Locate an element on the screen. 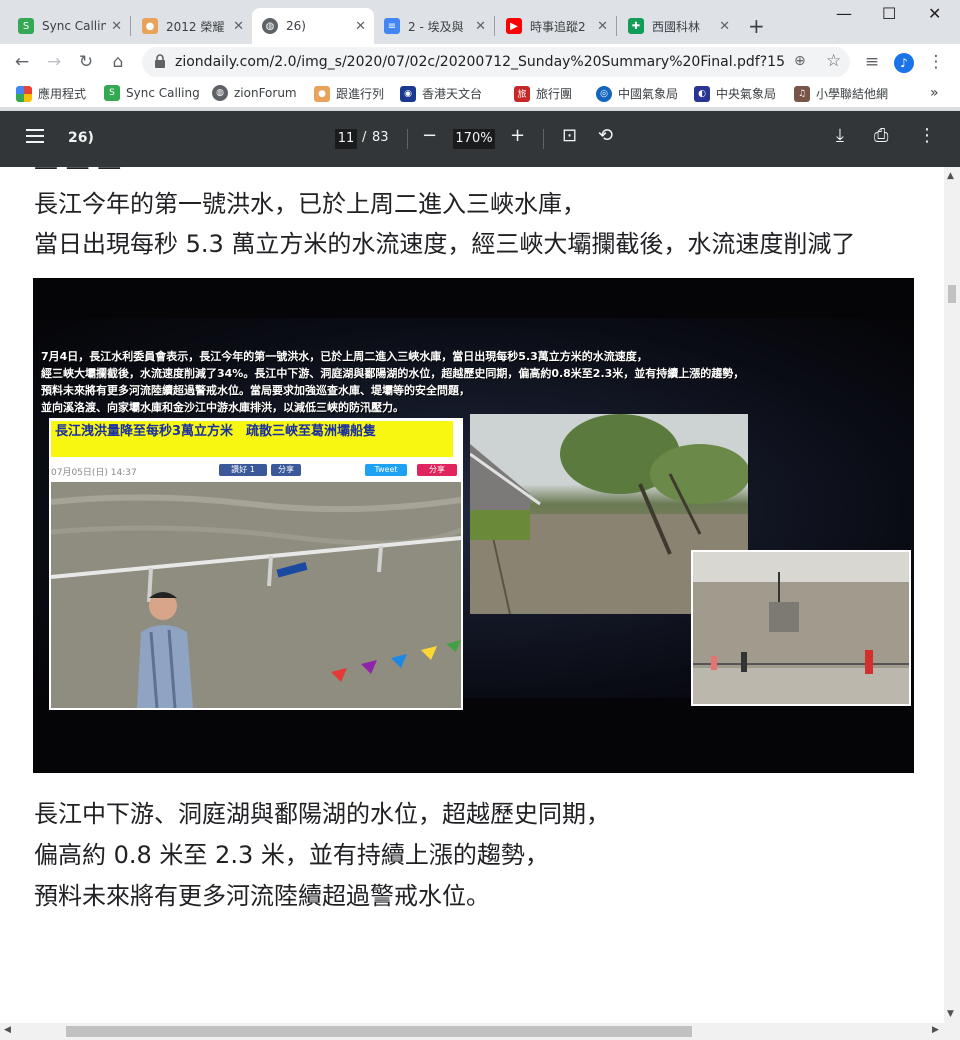 The width and height of the screenshot is (960, 1040). zoom-icon: ⊕ is located at coordinates (800, 61).